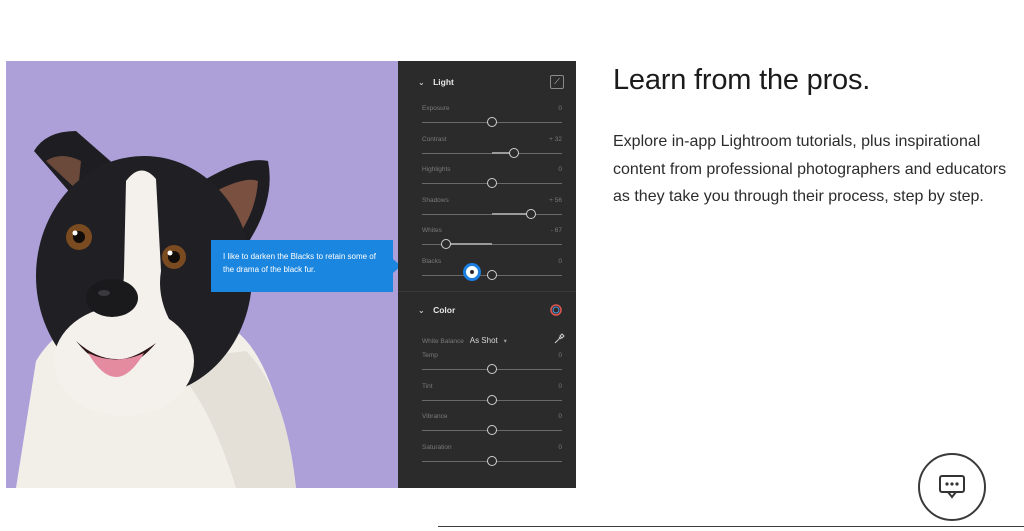 This screenshot has width=1024, height=531. I want to click on slider-label: Tint, so click(427, 386).